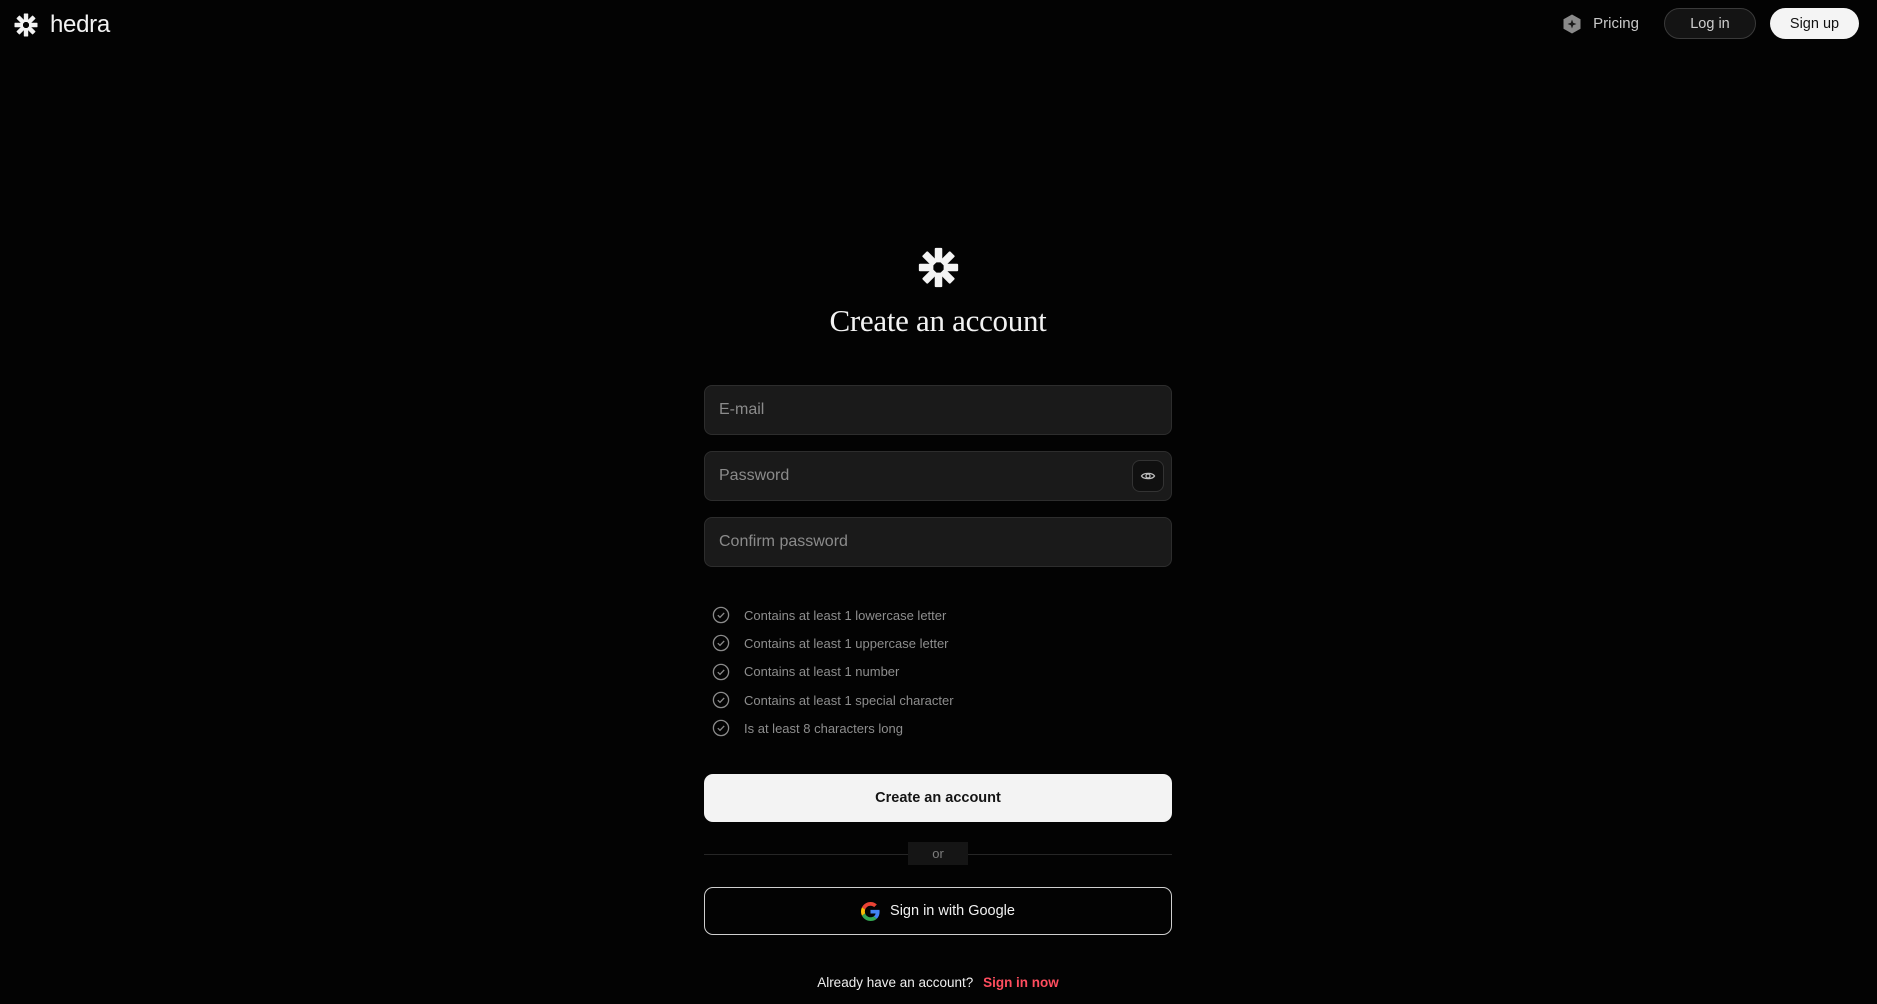  I want to click on divider-label: or, so click(938, 853).